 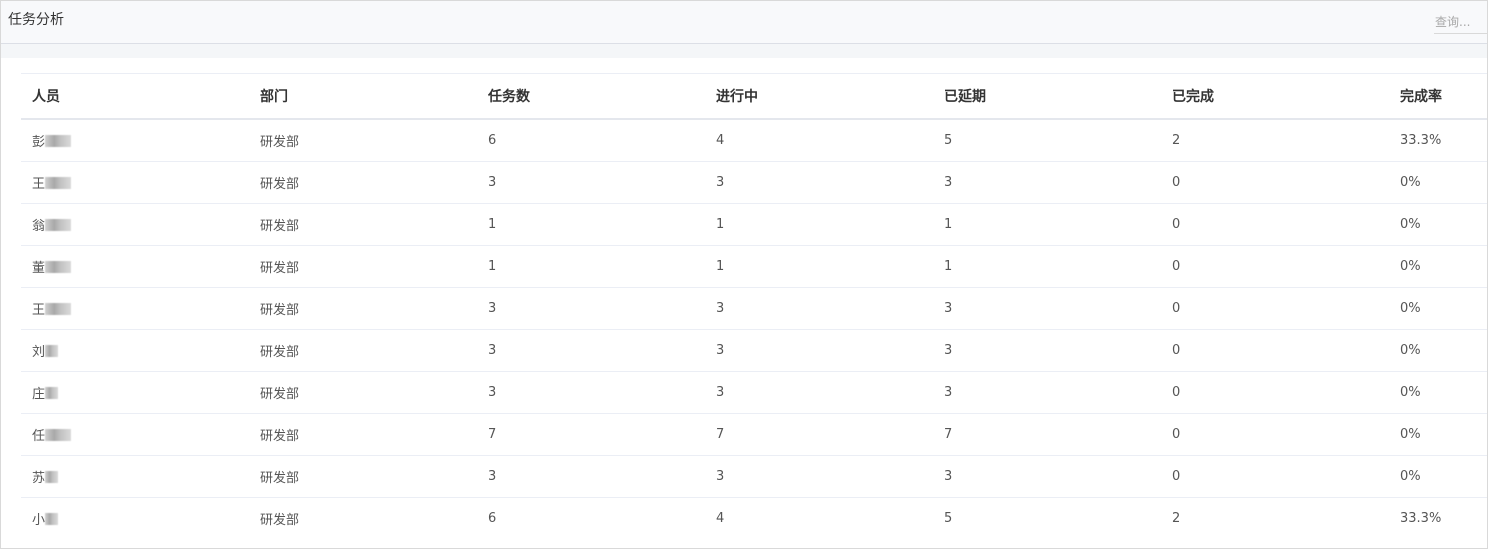 I want to click on table-row: 董研发部 1 1 1 0 0%, so click(x=754, y=266).